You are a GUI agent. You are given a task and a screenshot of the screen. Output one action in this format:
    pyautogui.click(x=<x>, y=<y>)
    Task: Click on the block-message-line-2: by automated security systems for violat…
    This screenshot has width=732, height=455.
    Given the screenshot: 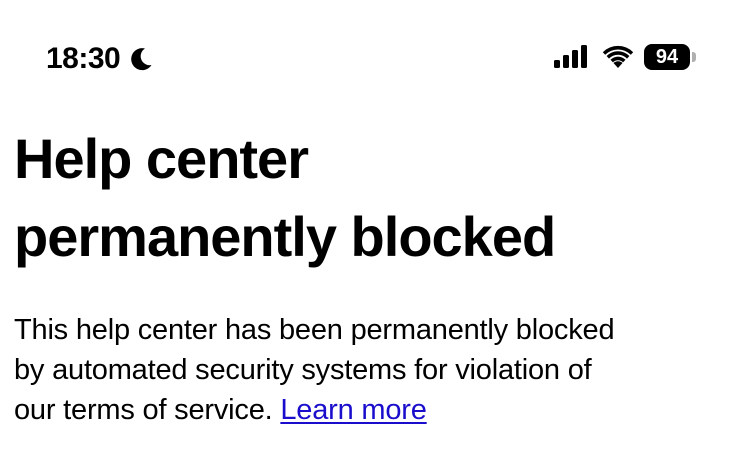 What is the action you would take?
    pyautogui.click(x=303, y=370)
    